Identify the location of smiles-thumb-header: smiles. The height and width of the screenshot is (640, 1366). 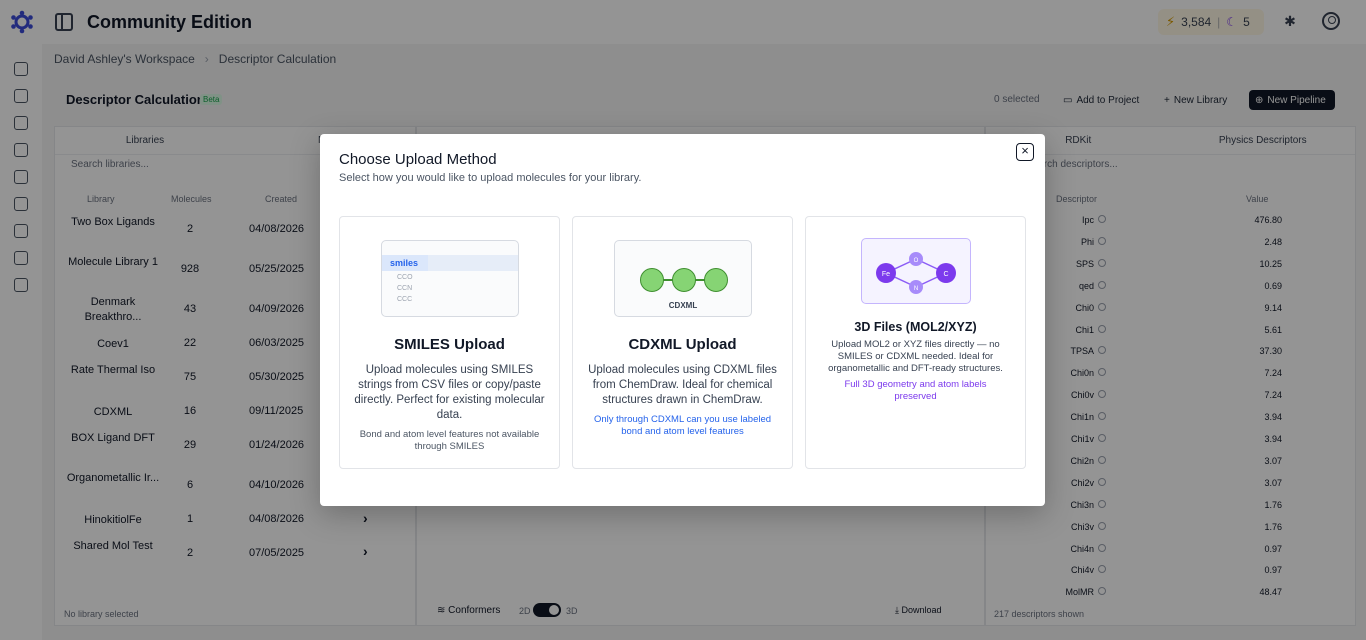
(405, 263).